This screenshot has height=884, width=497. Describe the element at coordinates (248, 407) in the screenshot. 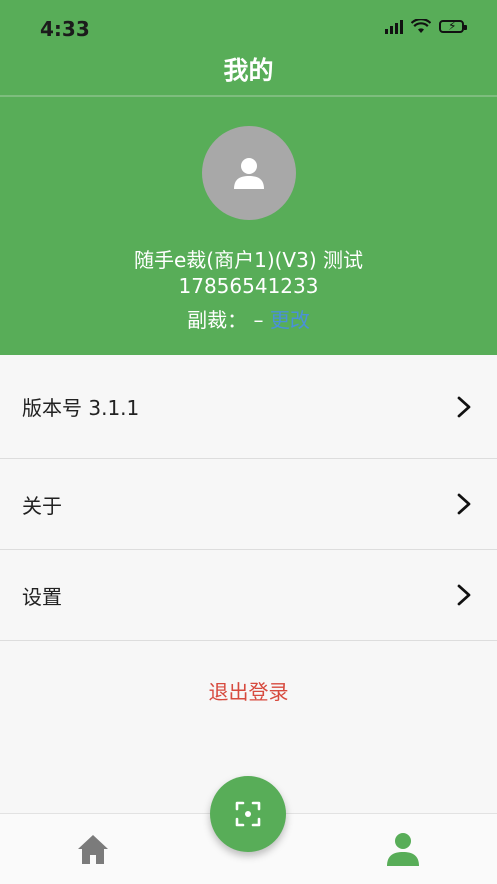

I see `menu-item-version: 版本号 3.1.1` at that location.